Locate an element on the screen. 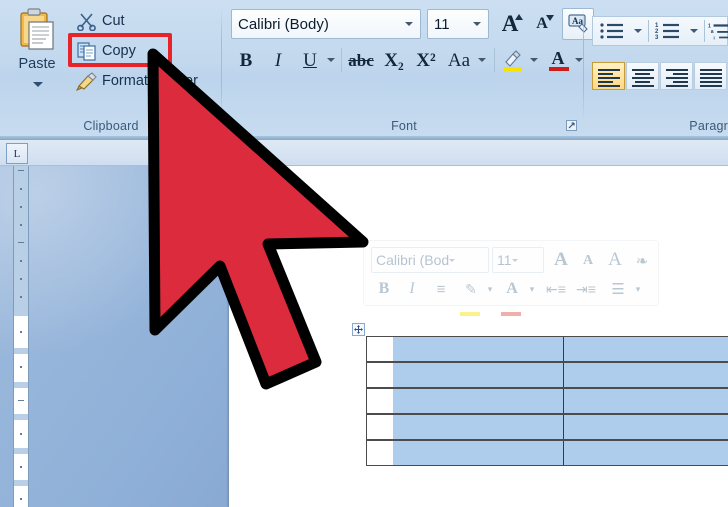 The width and height of the screenshot is (728, 507). grow-font-button: A is located at coordinates (510, 24).